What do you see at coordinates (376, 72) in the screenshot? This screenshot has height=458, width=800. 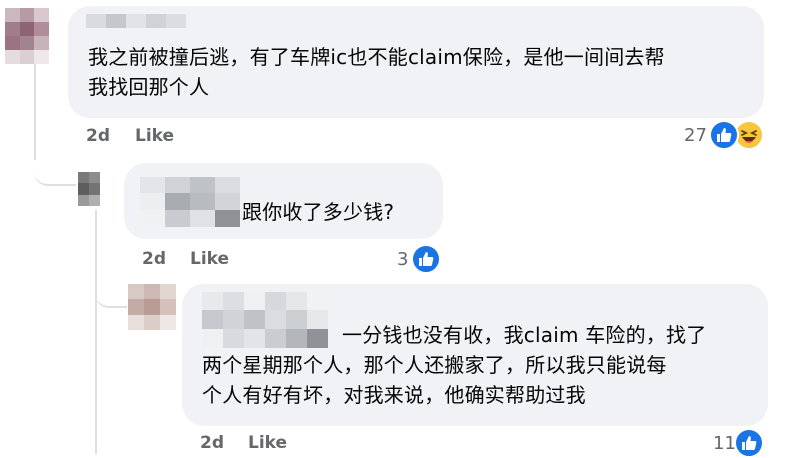 I see `comment-text: 我之前被撞后逃，有了车牌ic也不能claim保险，是他一间间去帮 我找回那个人` at bounding box center [376, 72].